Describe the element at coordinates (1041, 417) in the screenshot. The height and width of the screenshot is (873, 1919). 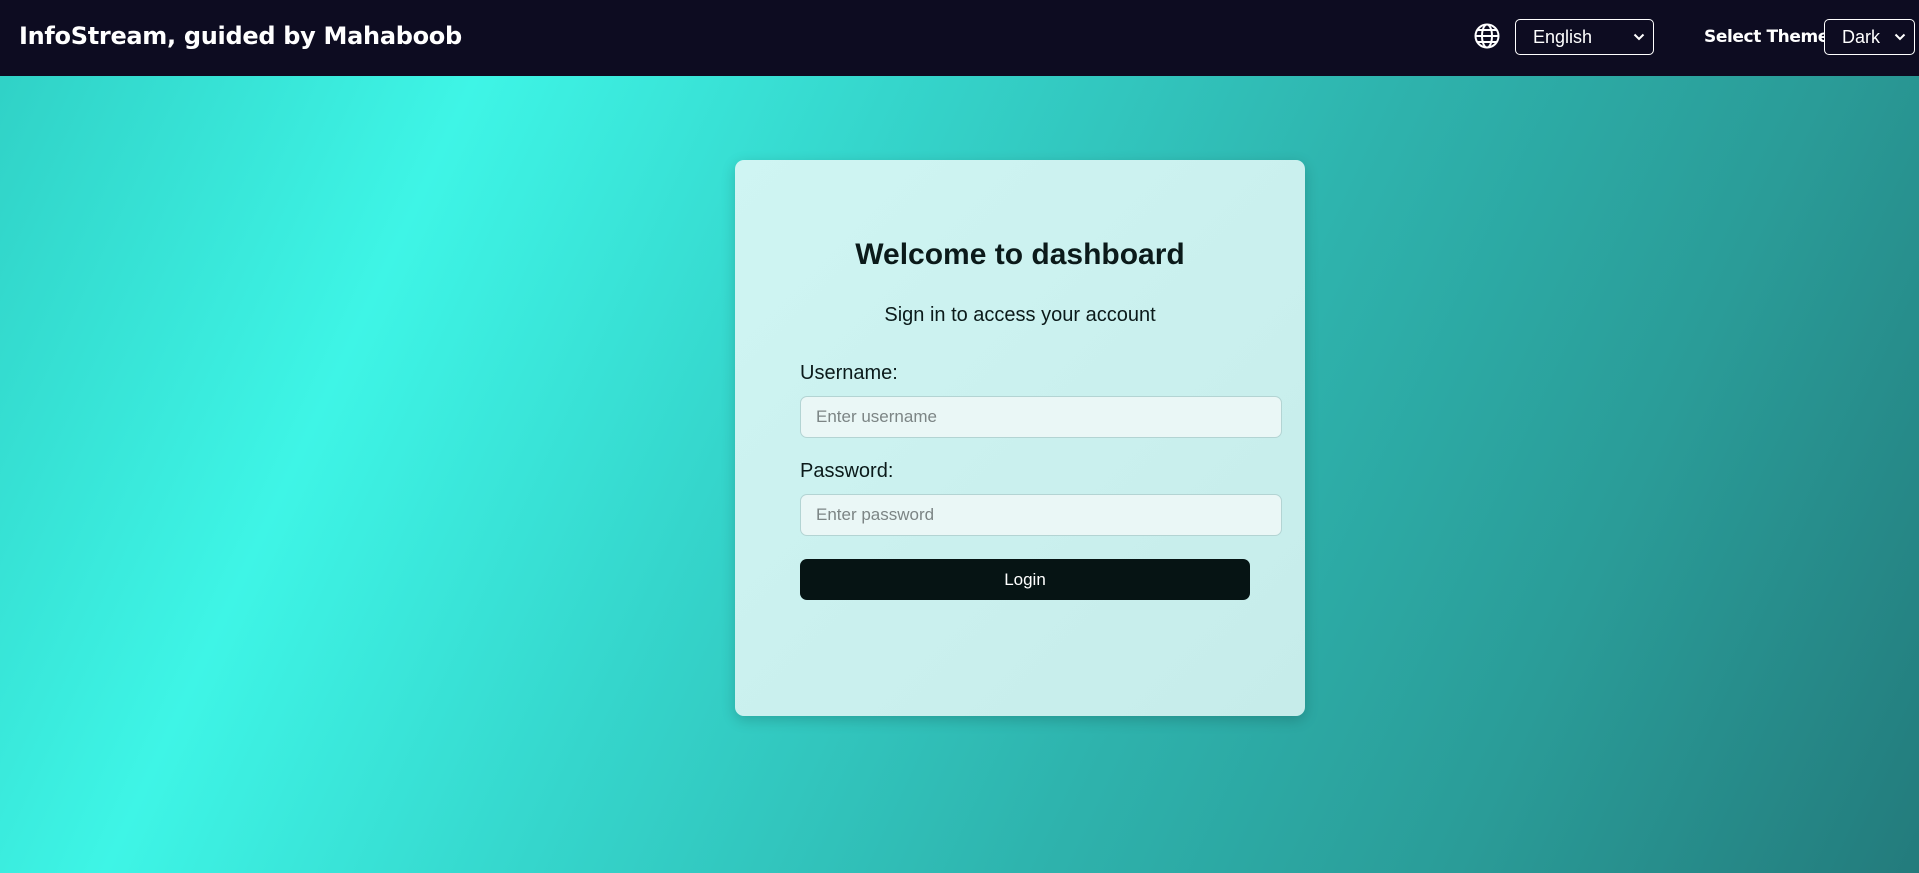
I see `username-input` at that location.